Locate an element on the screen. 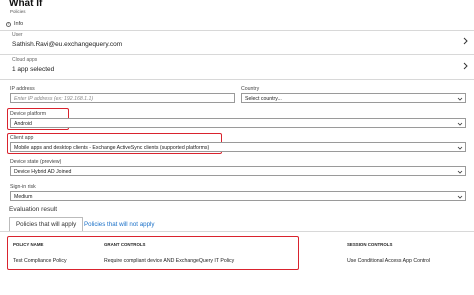 Image resolution: width=474 pixels, height=295 pixels. cloud-apps-value: 1 app selected is located at coordinates (33, 69).